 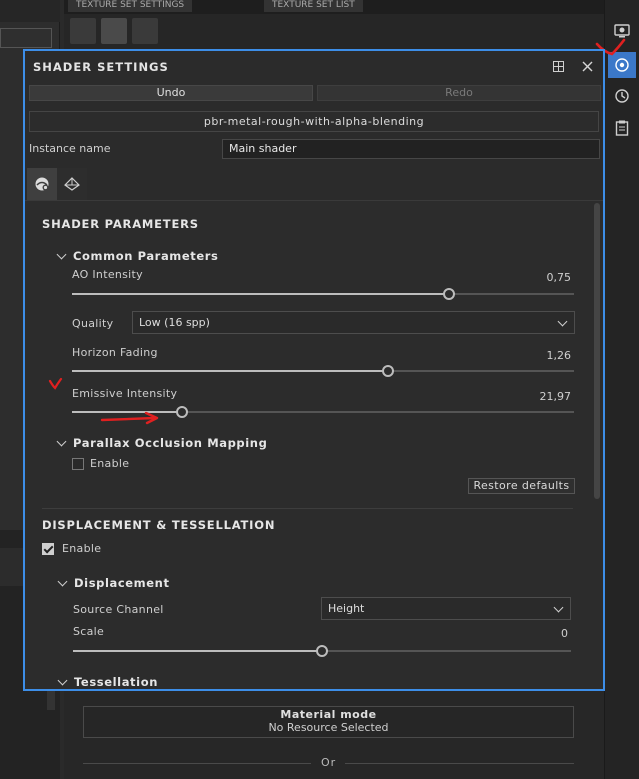 I want to click on horizon-fading-slider-handle, so click(x=388, y=371).